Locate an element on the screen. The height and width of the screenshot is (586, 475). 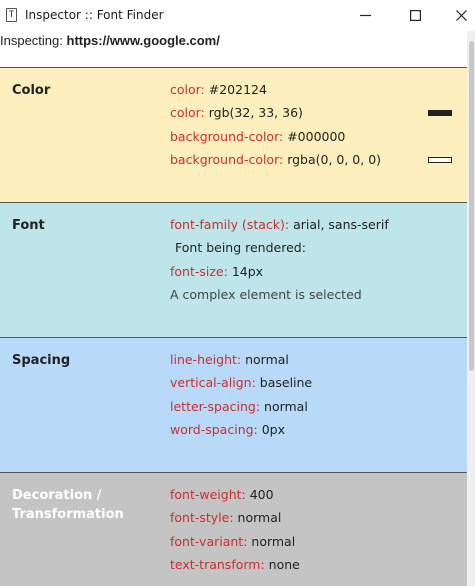
property-name: word-spacing: is located at coordinates (216, 429).